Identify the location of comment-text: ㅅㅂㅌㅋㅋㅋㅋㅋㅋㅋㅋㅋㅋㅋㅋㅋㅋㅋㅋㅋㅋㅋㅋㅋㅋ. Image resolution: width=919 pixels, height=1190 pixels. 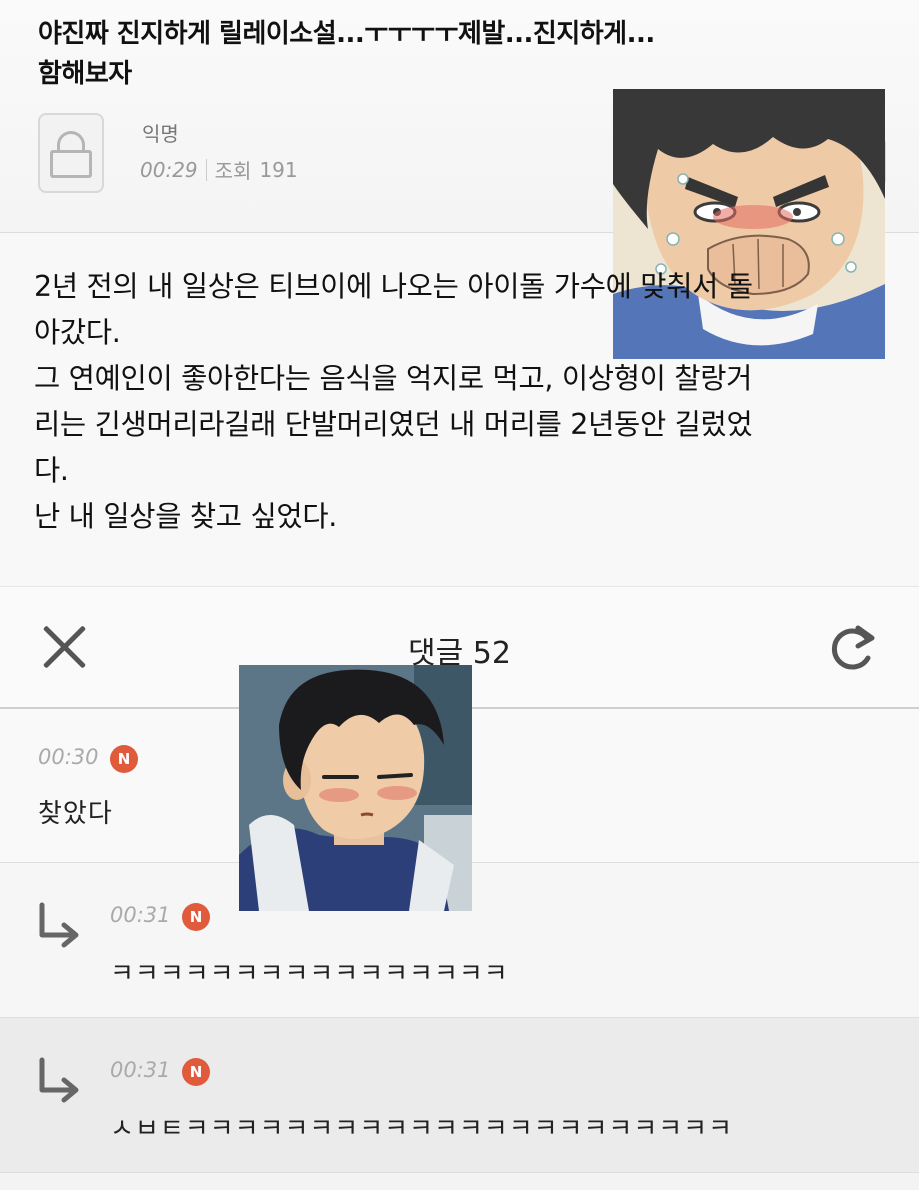
(422, 1129).